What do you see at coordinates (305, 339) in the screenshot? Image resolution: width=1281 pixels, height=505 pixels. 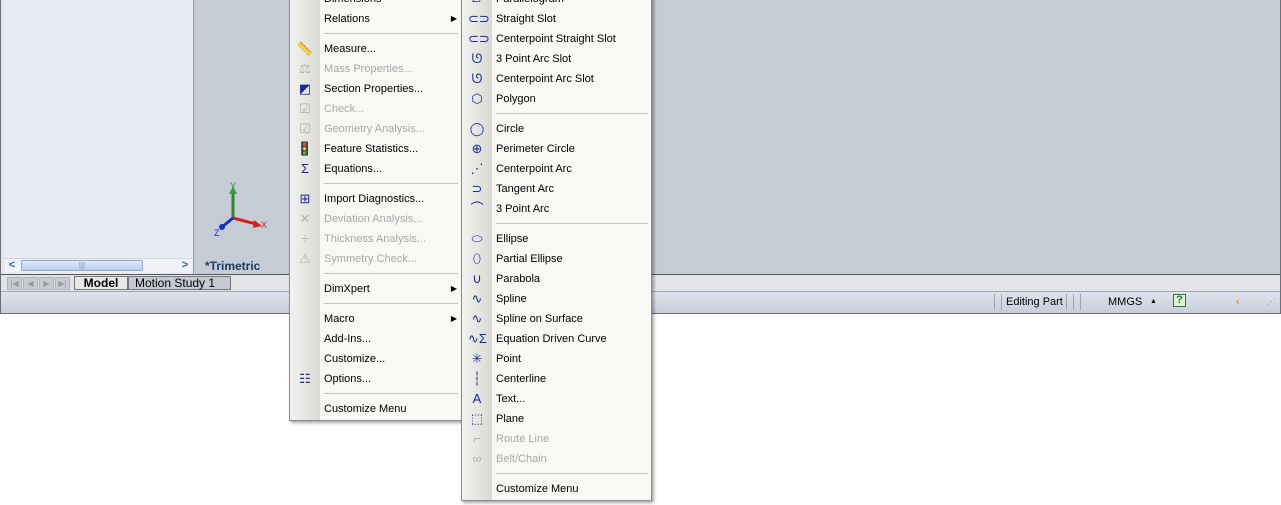 I see `add-ins-icon` at bounding box center [305, 339].